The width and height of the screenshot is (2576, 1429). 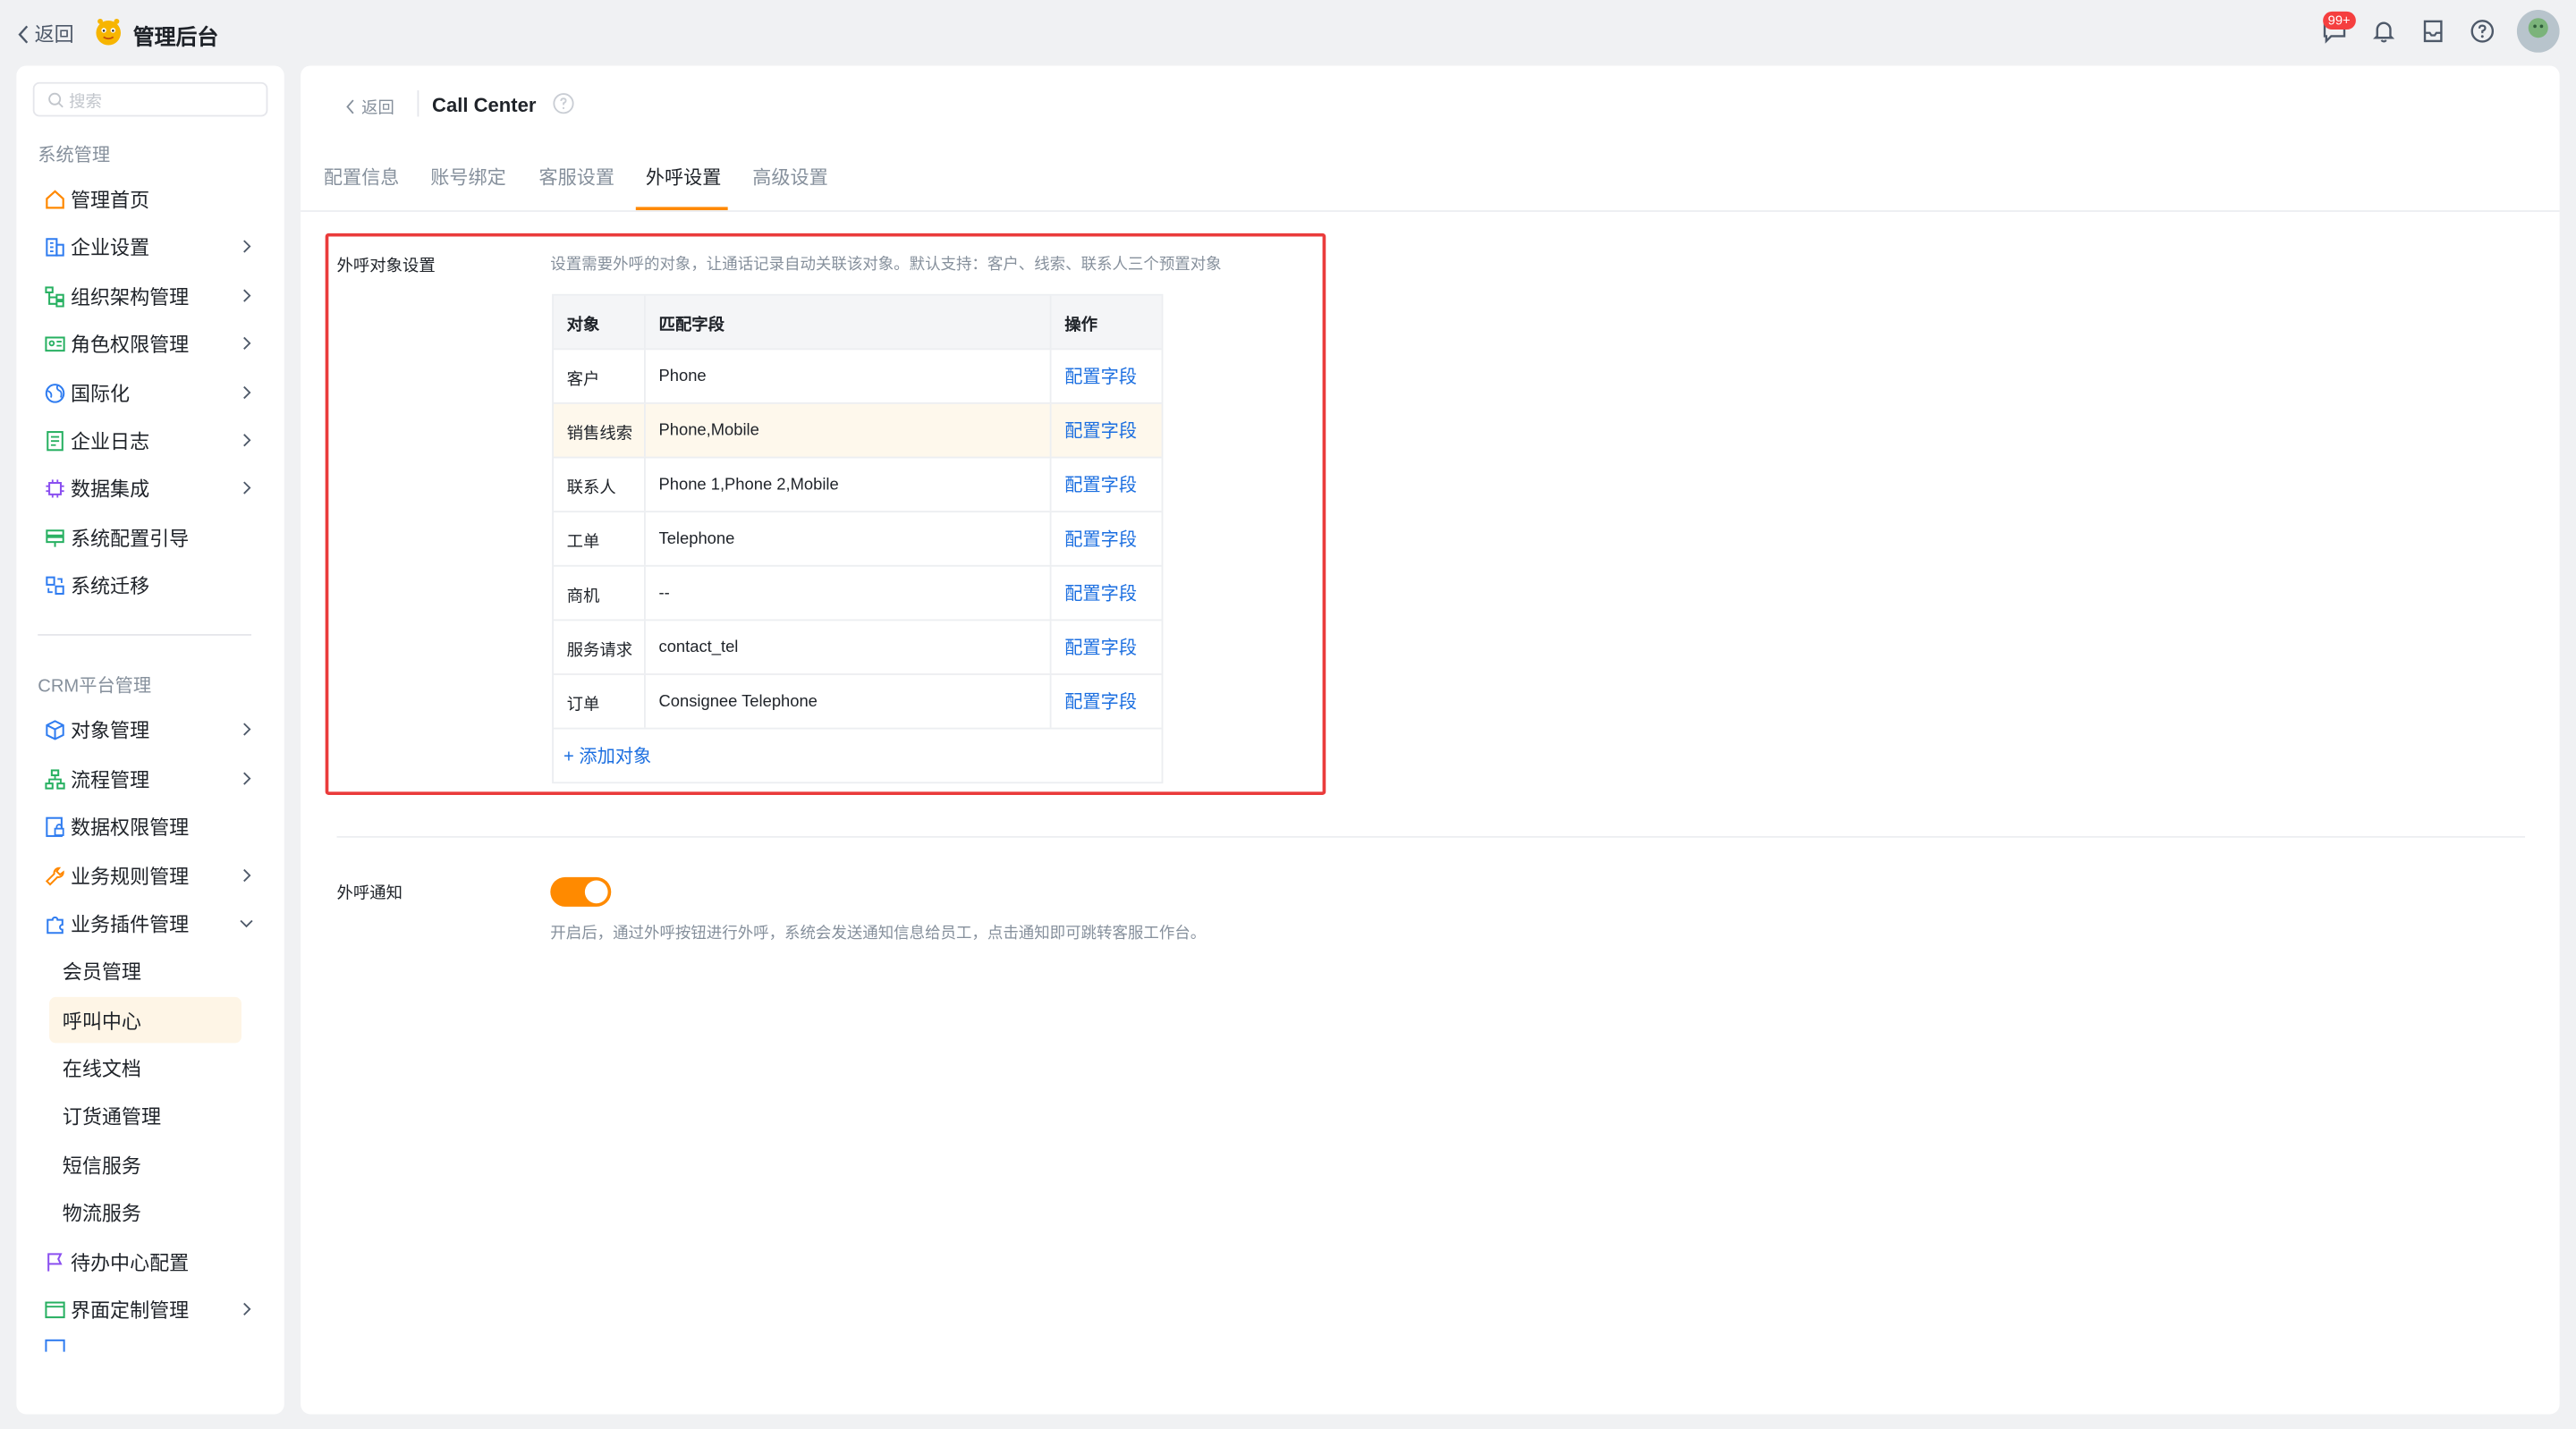 I want to click on sidebar-item-label: 系统迁移, so click(x=110, y=585).